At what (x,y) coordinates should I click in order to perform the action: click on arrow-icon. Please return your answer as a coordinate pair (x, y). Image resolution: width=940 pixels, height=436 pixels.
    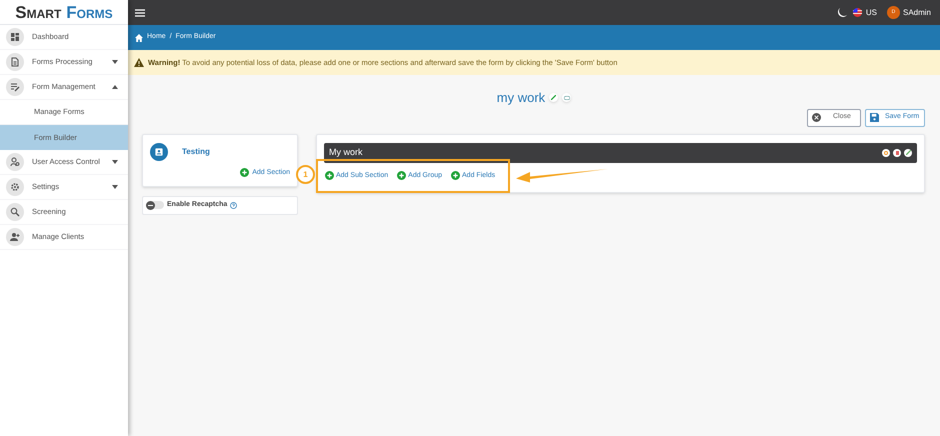
    Looking at the image, I should click on (562, 175).